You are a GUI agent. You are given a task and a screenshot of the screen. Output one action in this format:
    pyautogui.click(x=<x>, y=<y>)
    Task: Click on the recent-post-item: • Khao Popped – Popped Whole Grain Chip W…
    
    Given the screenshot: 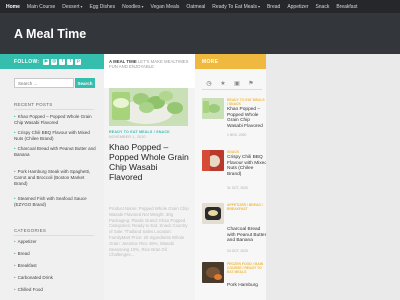 What is the action you would take?
    pyautogui.click(x=56, y=120)
    